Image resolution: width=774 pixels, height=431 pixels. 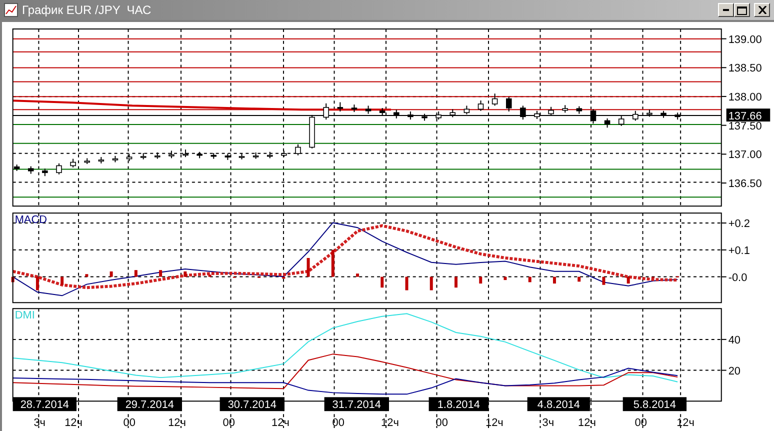 I want to click on date-label: 30.7.2014, so click(x=252, y=404).